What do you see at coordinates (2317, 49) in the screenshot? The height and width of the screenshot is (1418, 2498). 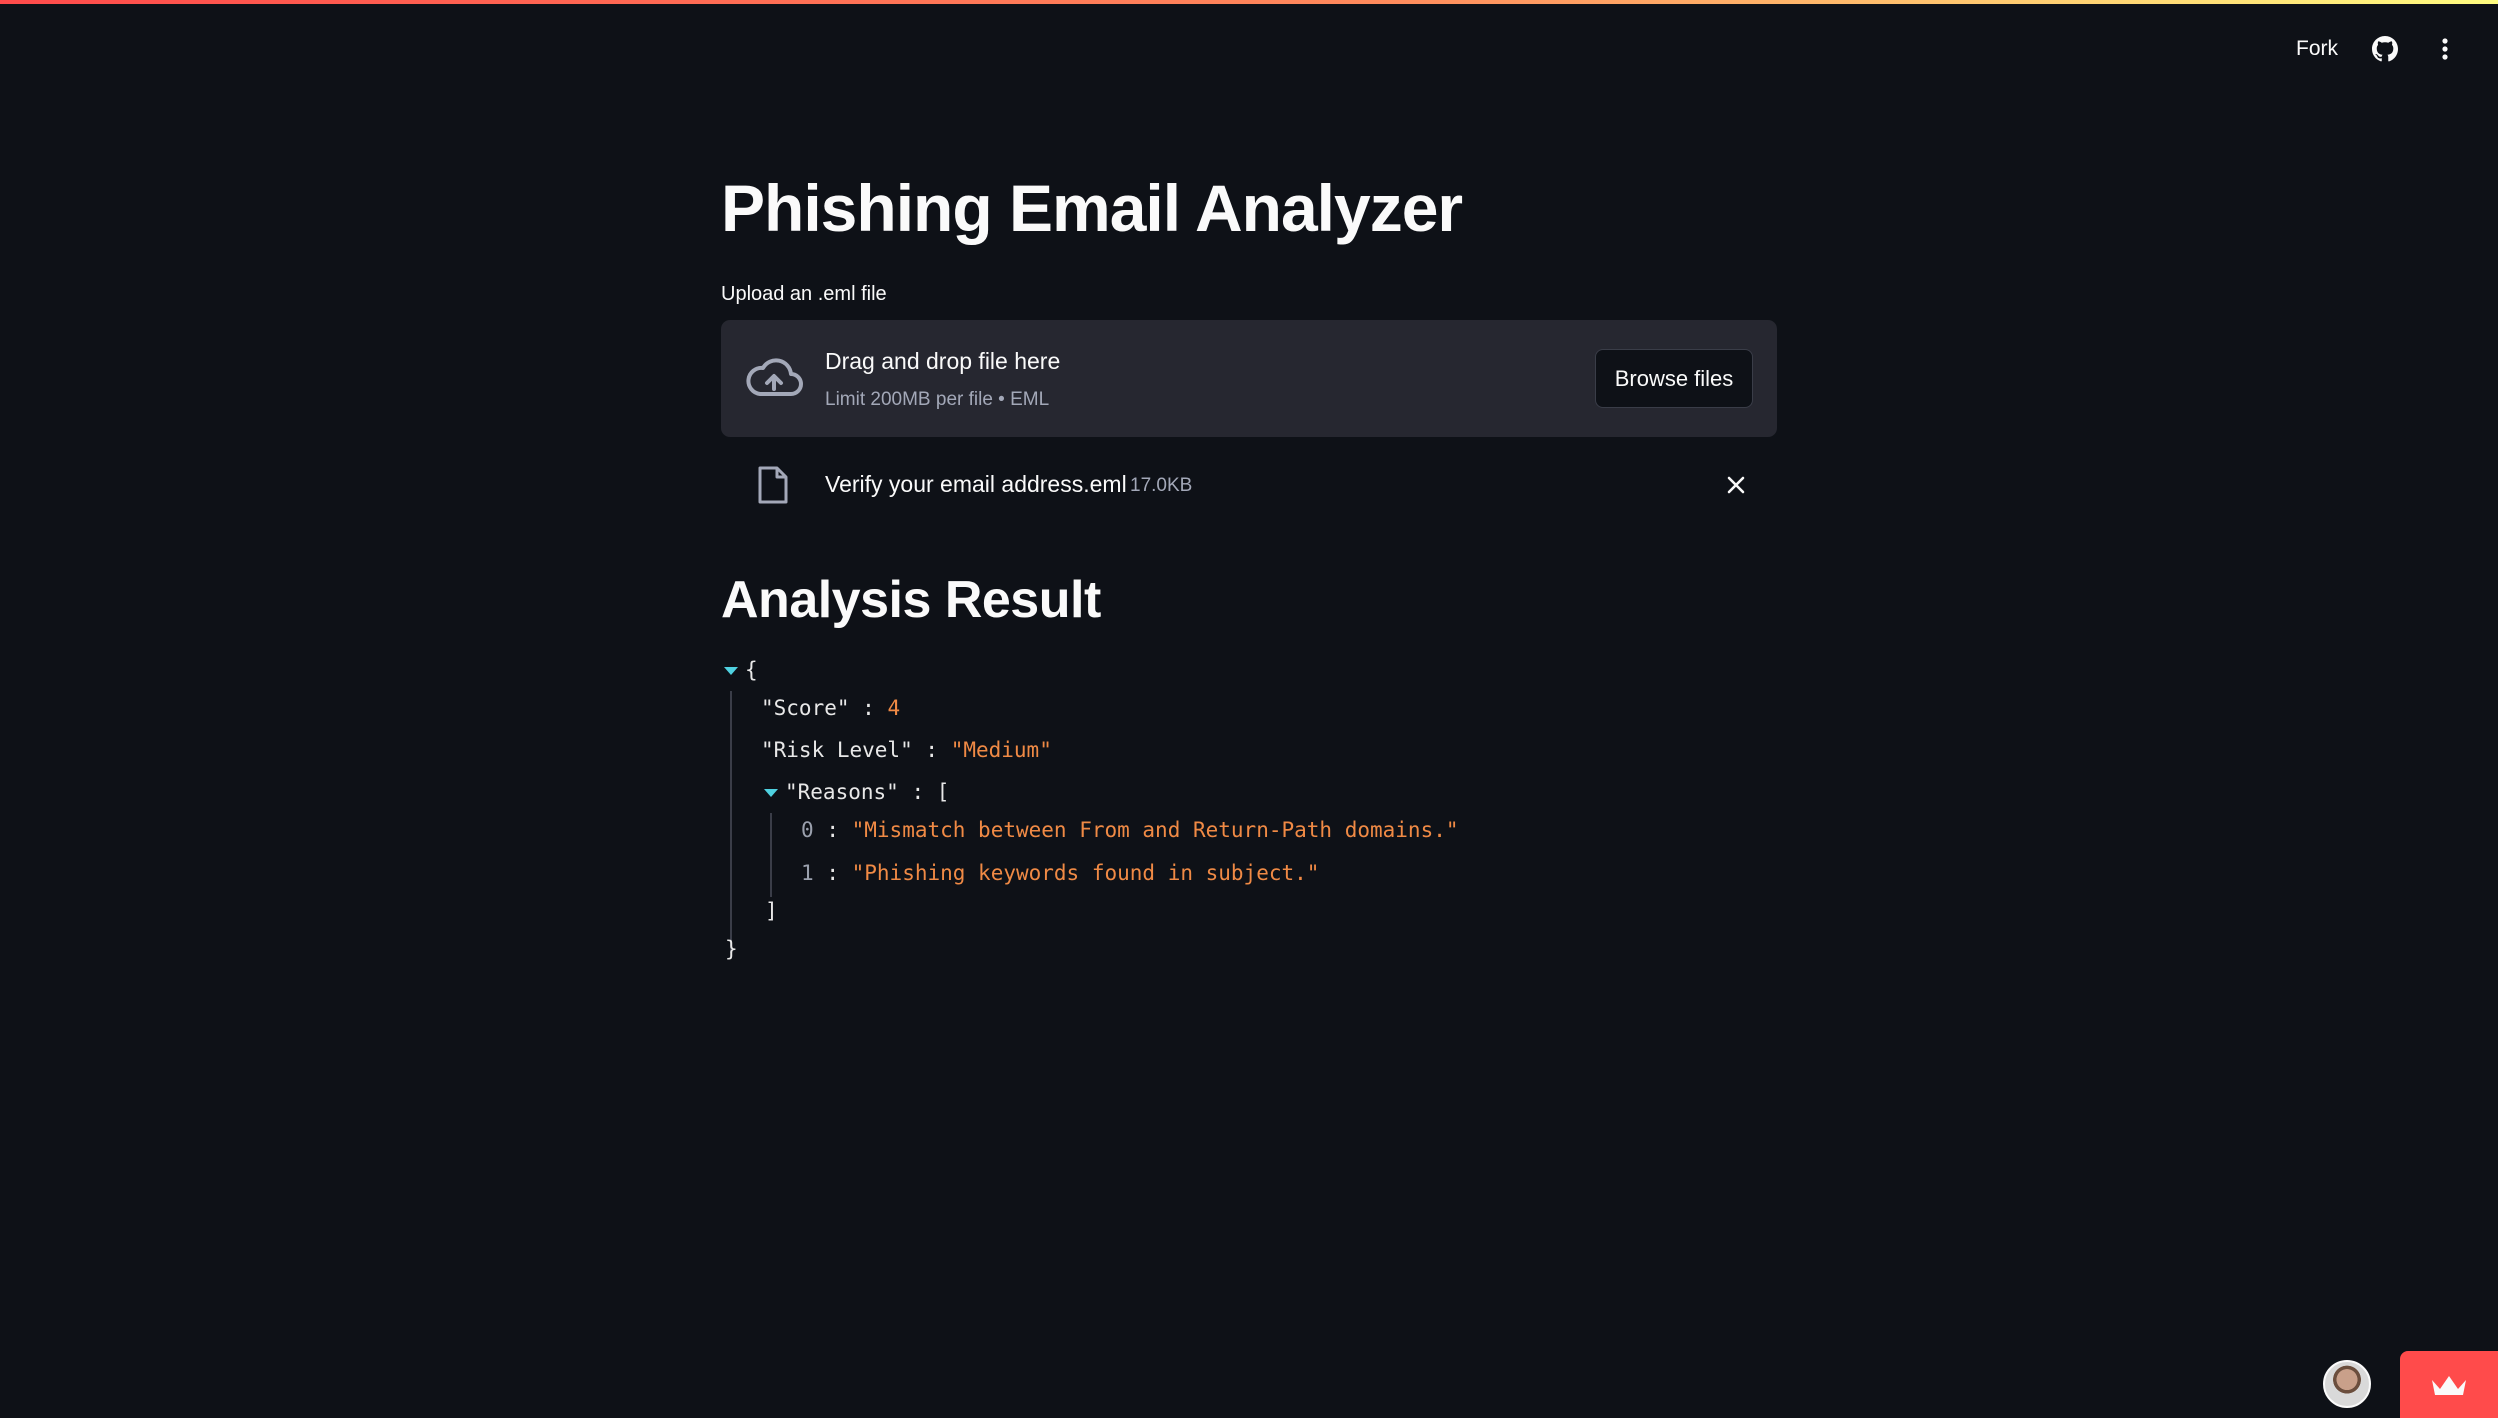 I see `fork-button: Fork` at bounding box center [2317, 49].